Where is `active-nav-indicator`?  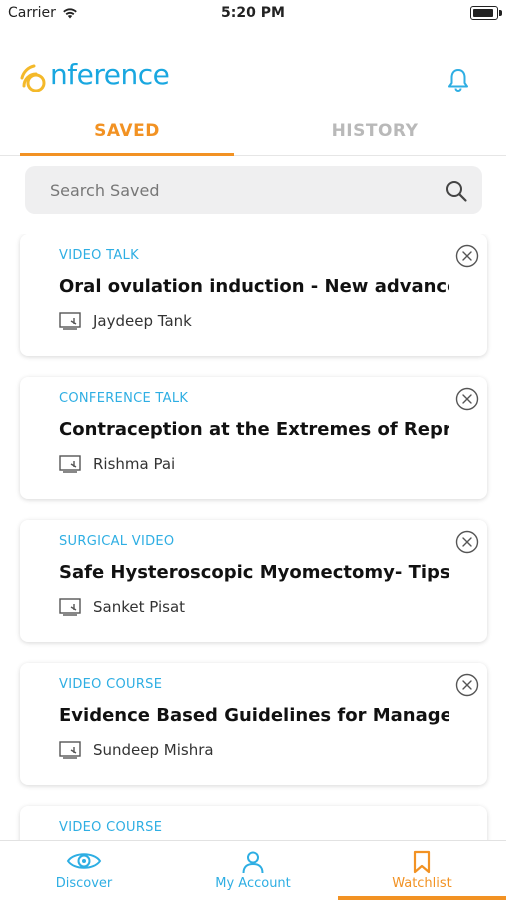 active-nav-indicator is located at coordinates (422, 898).